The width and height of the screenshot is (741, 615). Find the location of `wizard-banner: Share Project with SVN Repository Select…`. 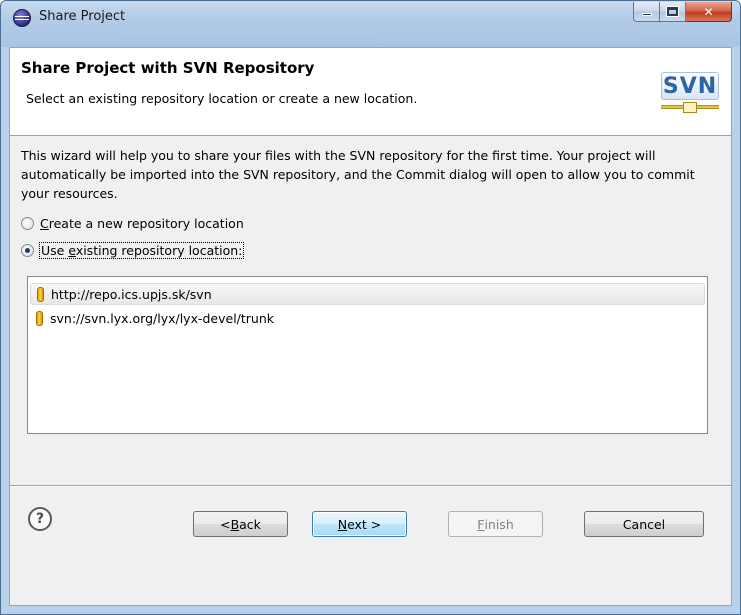

wizard-banner: Share Project with SVN Repository Select… is located at coordinates (370, 92).